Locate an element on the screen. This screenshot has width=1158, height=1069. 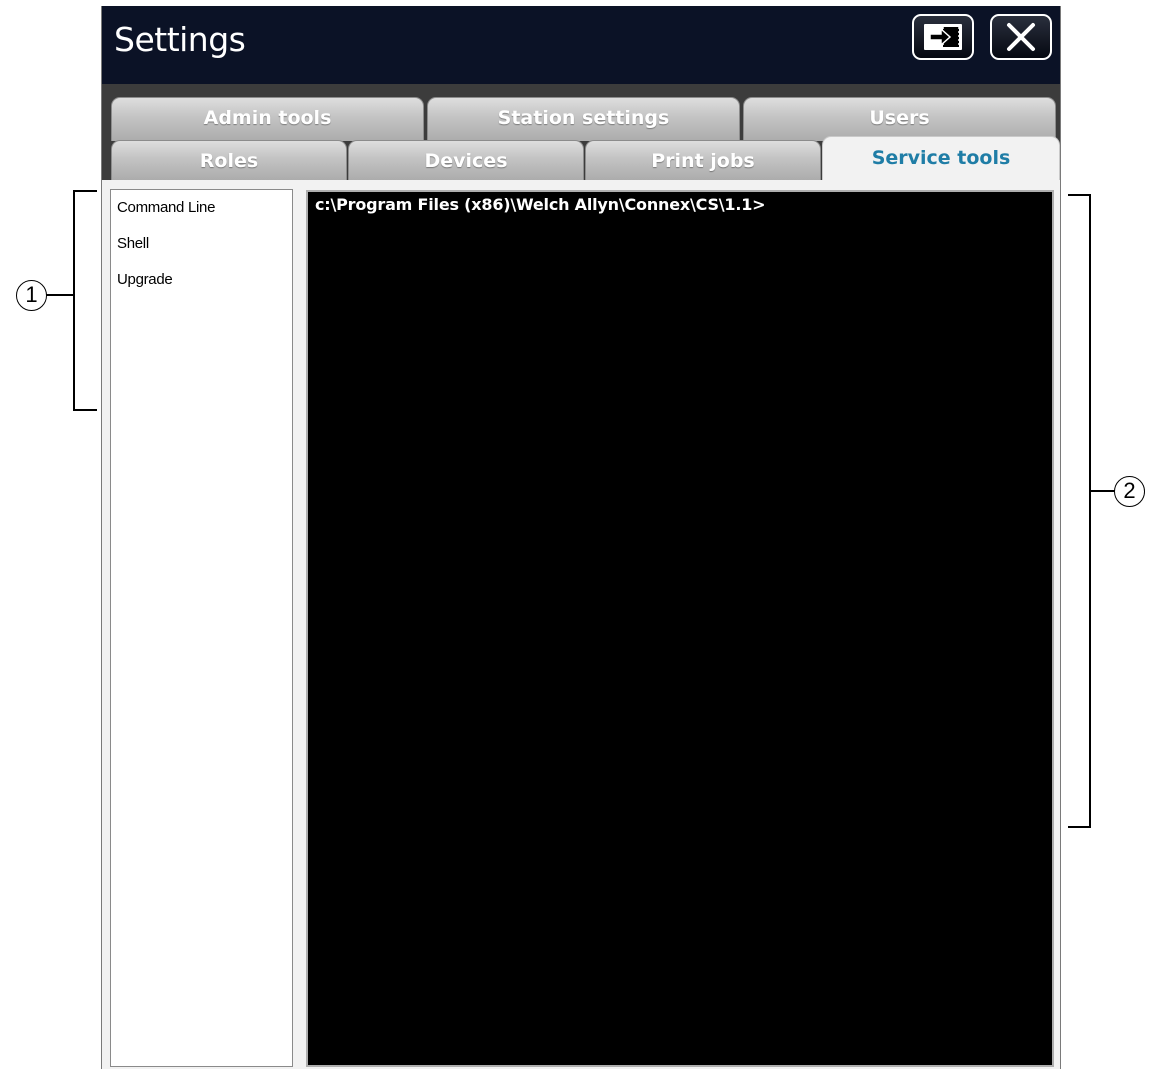
callout-1-bracket-top is located at coordinates (85, 191).